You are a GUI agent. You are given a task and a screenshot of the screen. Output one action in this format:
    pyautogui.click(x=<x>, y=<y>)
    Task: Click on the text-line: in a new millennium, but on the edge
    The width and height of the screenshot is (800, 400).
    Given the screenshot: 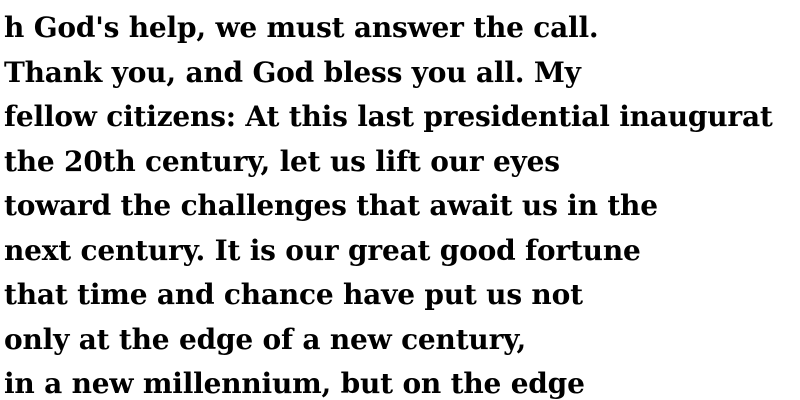 What is the action you would take?
    pyautogui.click(x=294, y=383)
    